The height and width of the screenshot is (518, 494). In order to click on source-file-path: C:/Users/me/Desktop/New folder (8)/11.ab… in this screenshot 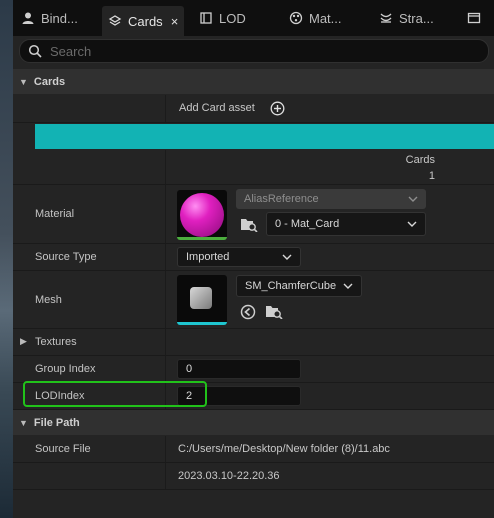, I will do `click(284, 449)`.